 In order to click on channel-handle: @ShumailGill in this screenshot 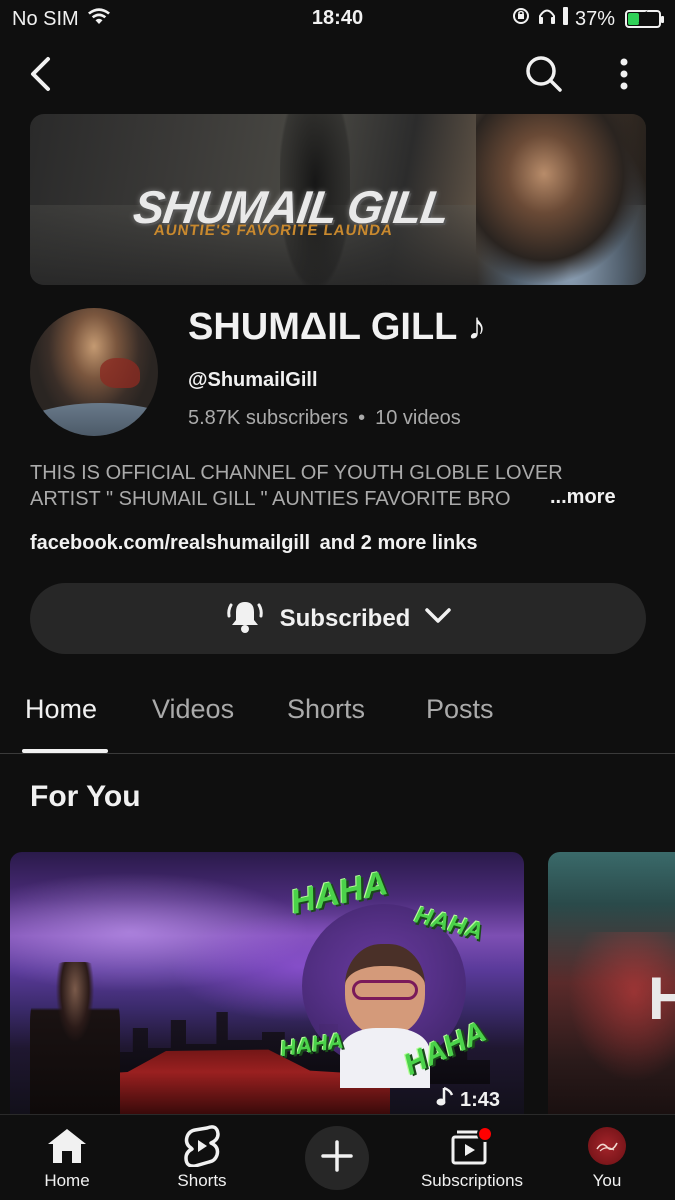, I will do `click(253, 380)`.